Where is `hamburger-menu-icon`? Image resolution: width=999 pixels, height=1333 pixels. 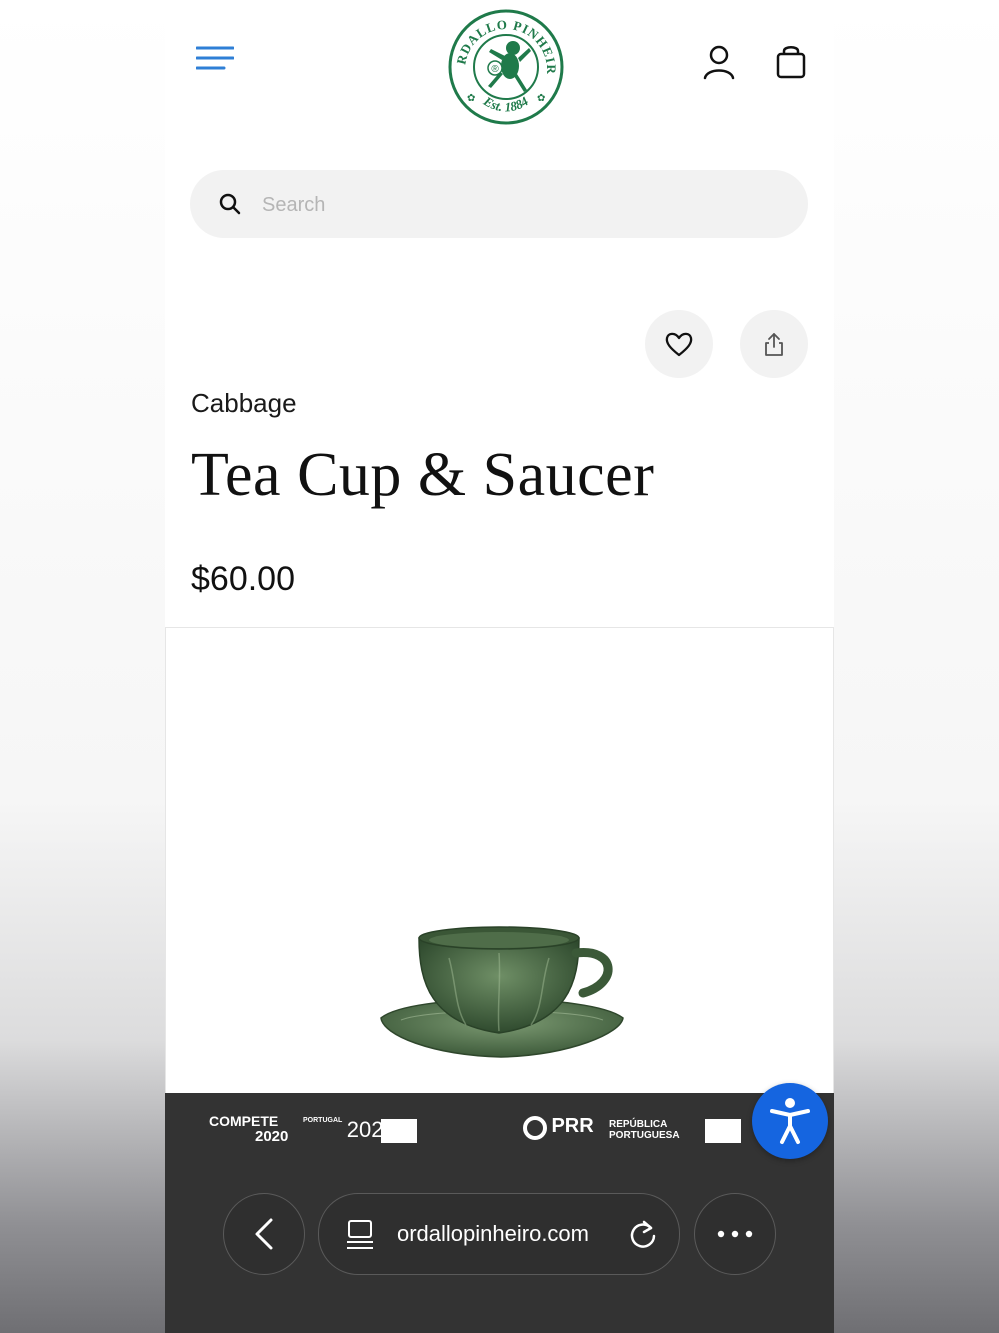
hamburger-menu-icon is located at coordinates (215, 59).